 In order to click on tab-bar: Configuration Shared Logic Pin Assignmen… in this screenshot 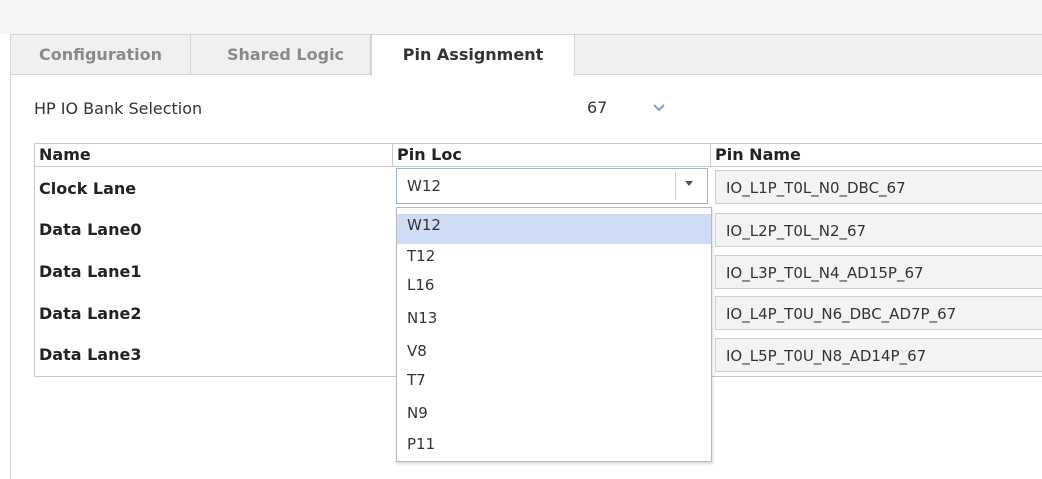, I will do `click(526, 55)`.